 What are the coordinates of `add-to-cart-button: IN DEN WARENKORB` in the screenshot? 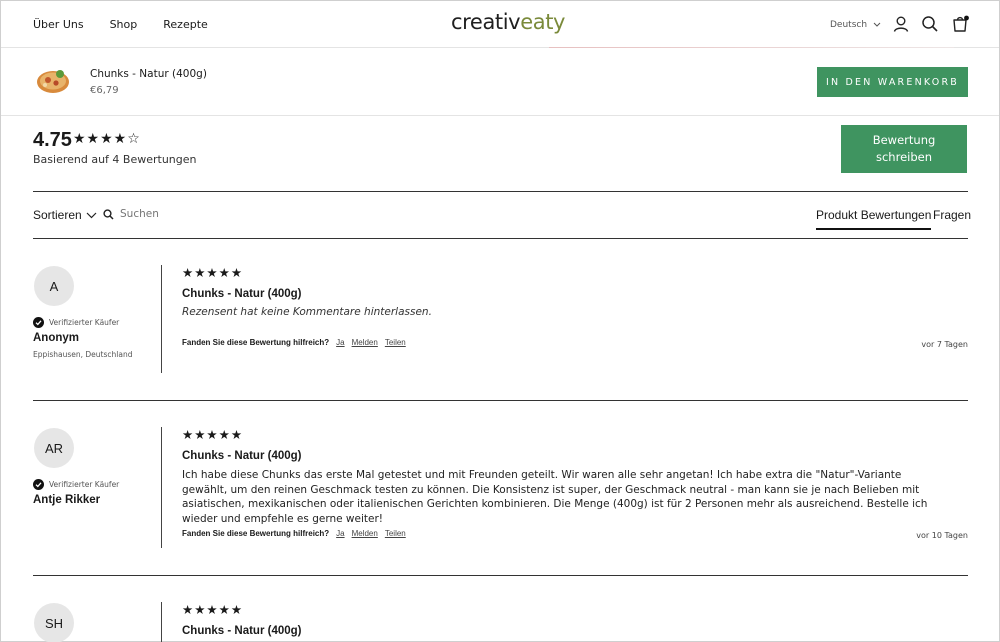 It's located at (892, 82).